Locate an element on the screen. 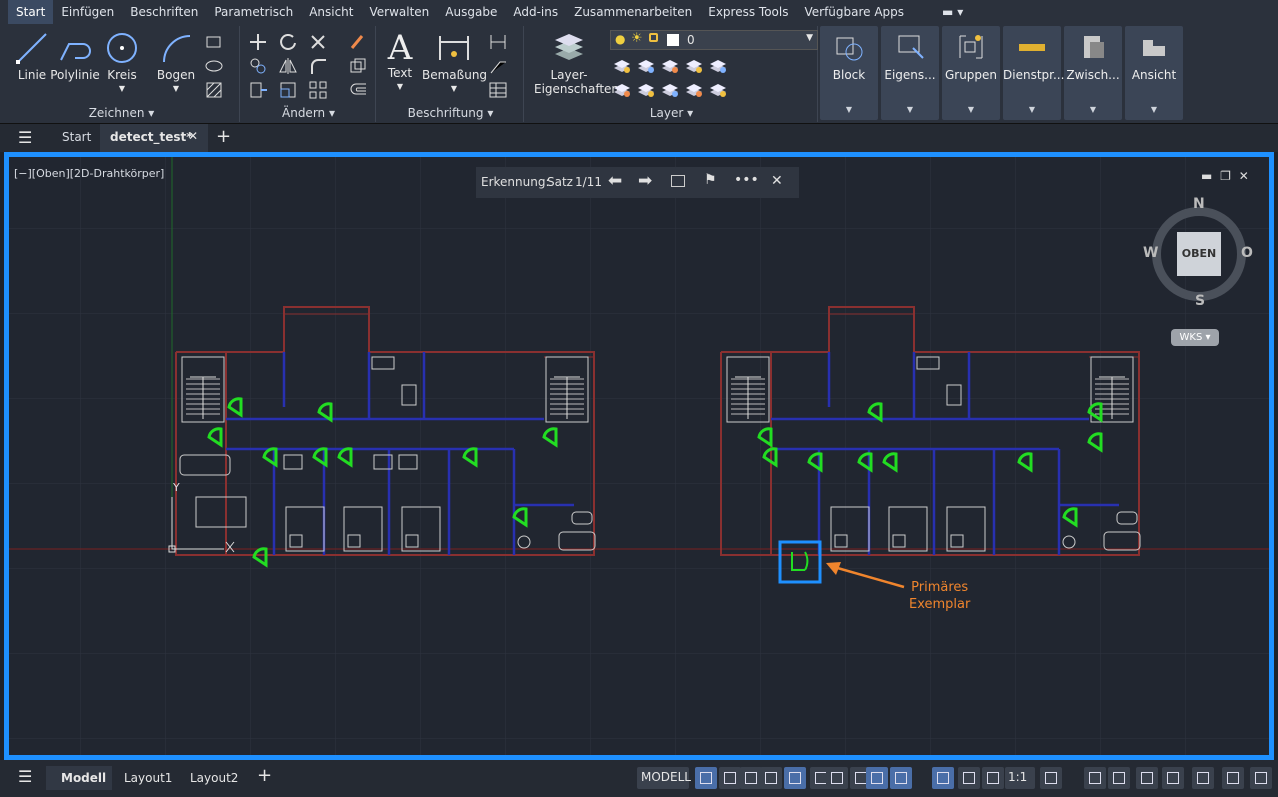  move-icon is located at coordinates (258, 42).